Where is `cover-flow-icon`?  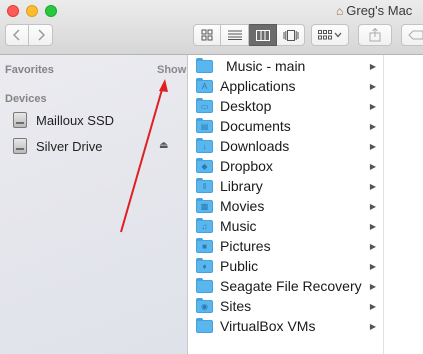 cover-flow-icon is located at coordinates (290, 35).